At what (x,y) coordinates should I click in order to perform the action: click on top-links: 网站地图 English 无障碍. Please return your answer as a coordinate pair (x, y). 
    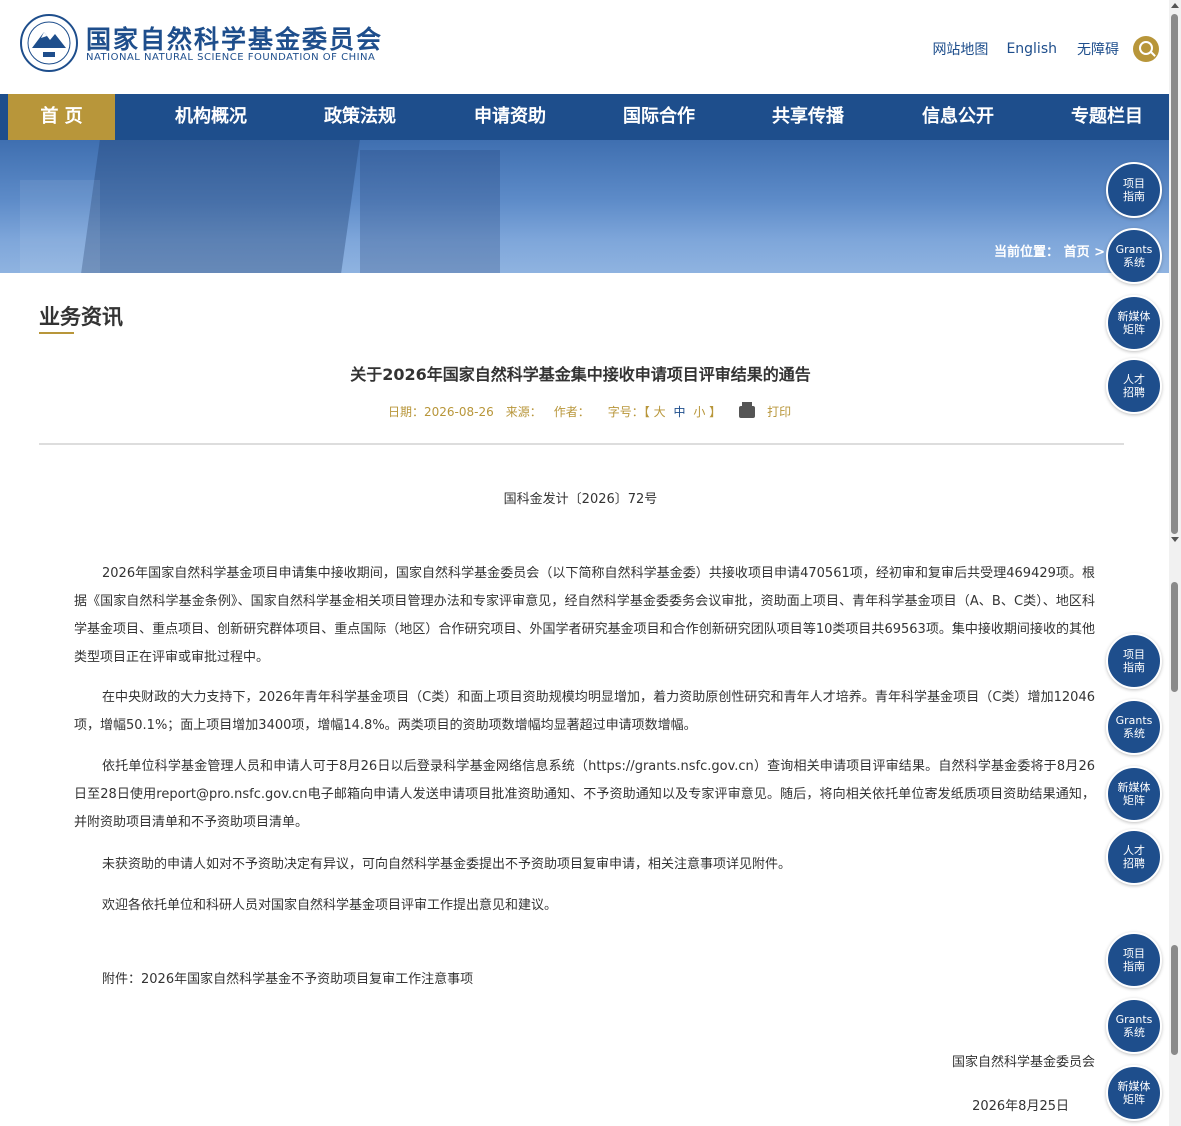
    Looking at the image, I should click on (1045, 49).